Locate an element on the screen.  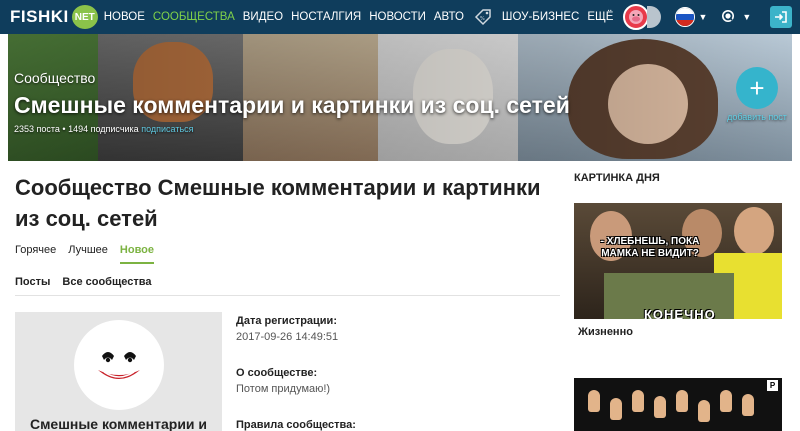
banner-stats: 2353 поста • 1494 подписчика подписаться is located at coordinates (104, 129).